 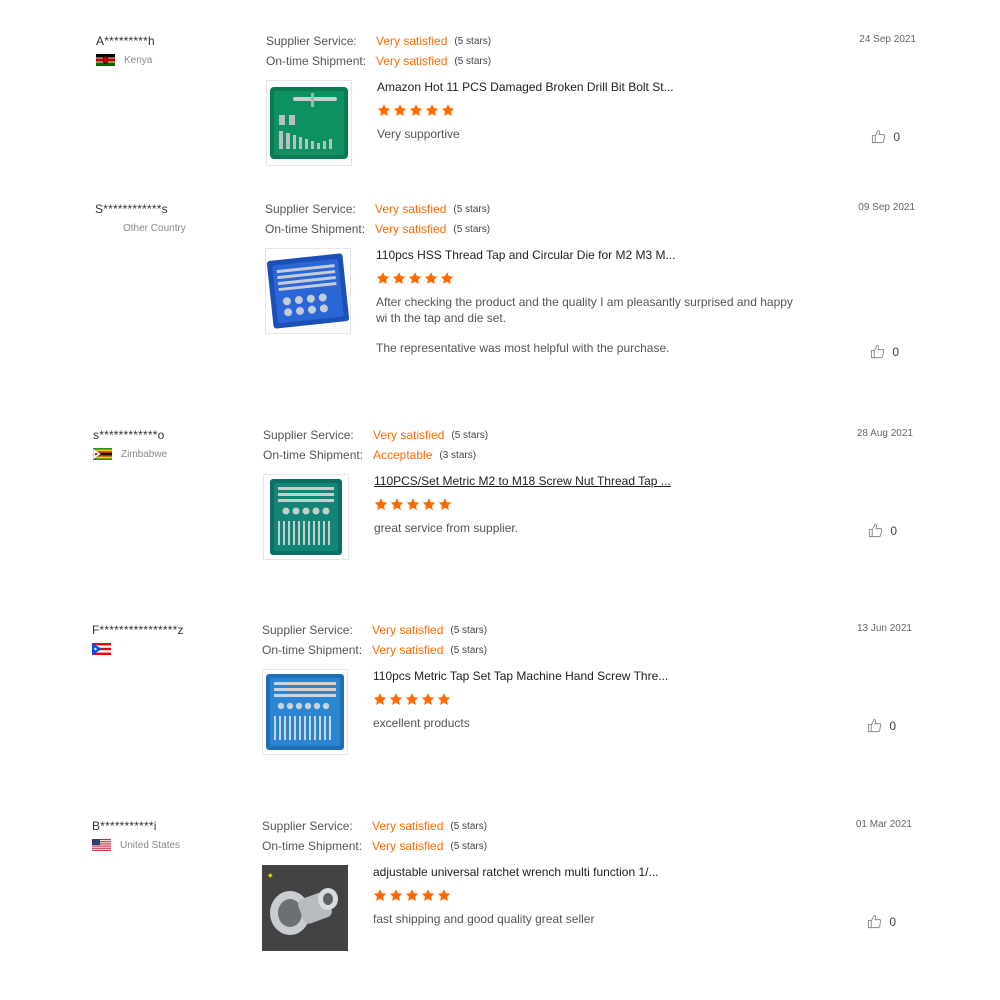 I want to click on feedback-paragraph: Very supportive, so click(x=418, y=134).